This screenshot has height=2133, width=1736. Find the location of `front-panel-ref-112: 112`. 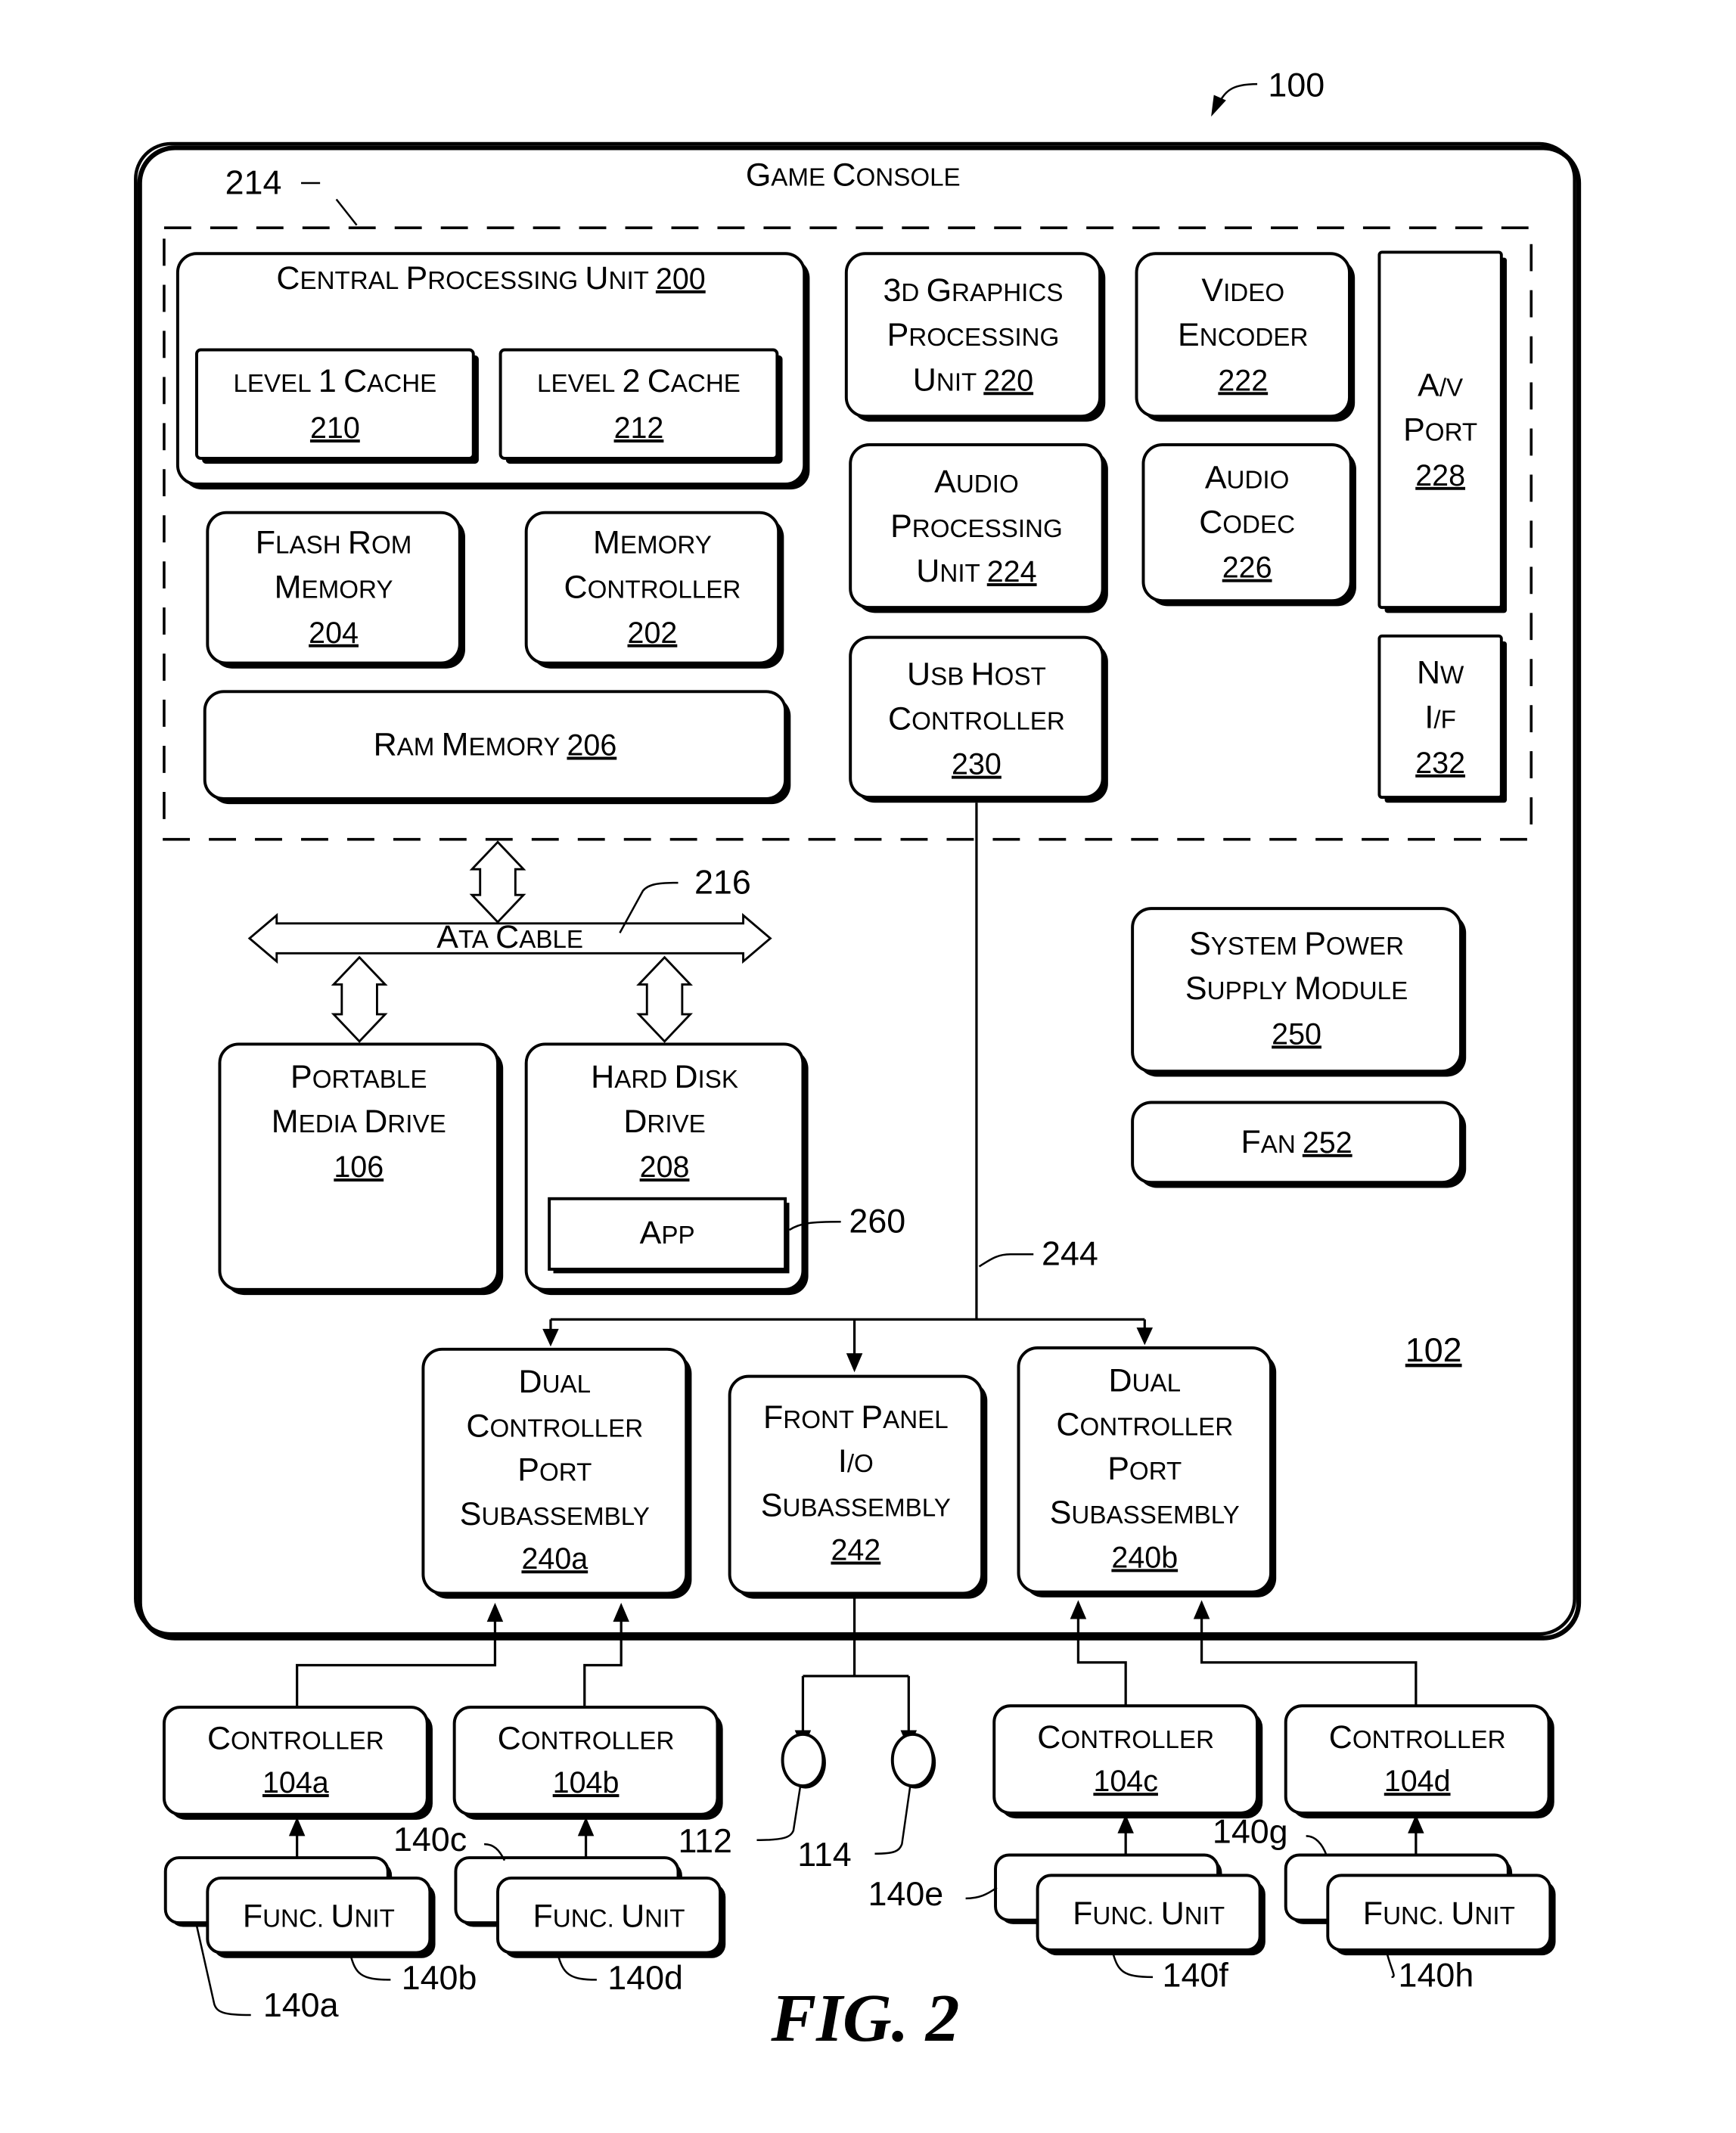

front-panel-ref-112: 112 is located at coordinates (704, 1841).